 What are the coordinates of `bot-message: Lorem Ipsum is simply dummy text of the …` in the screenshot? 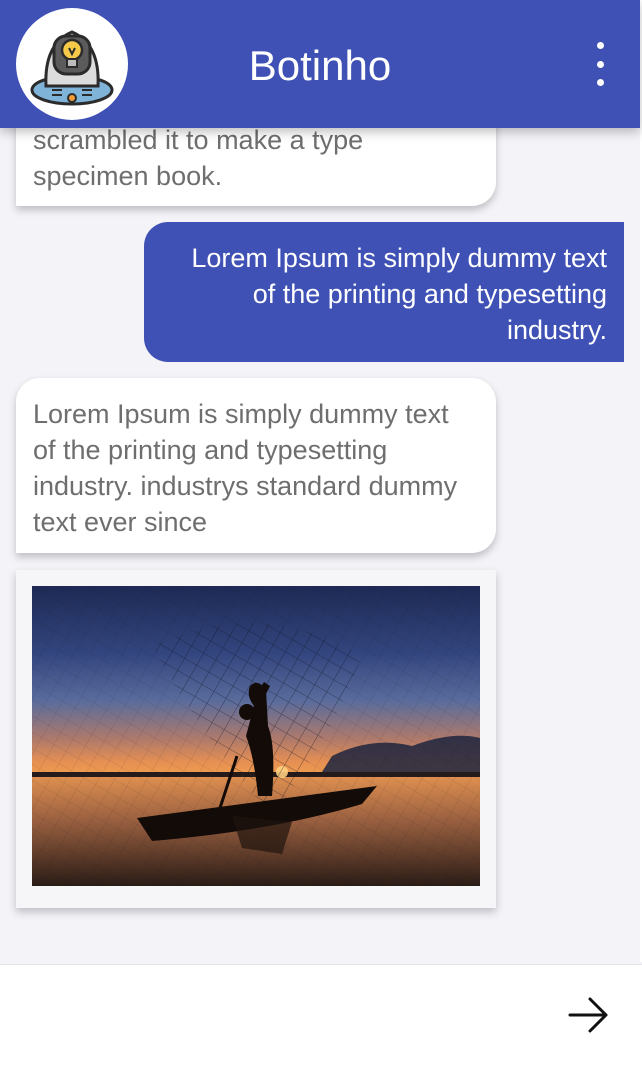 It's located at (256, 465).